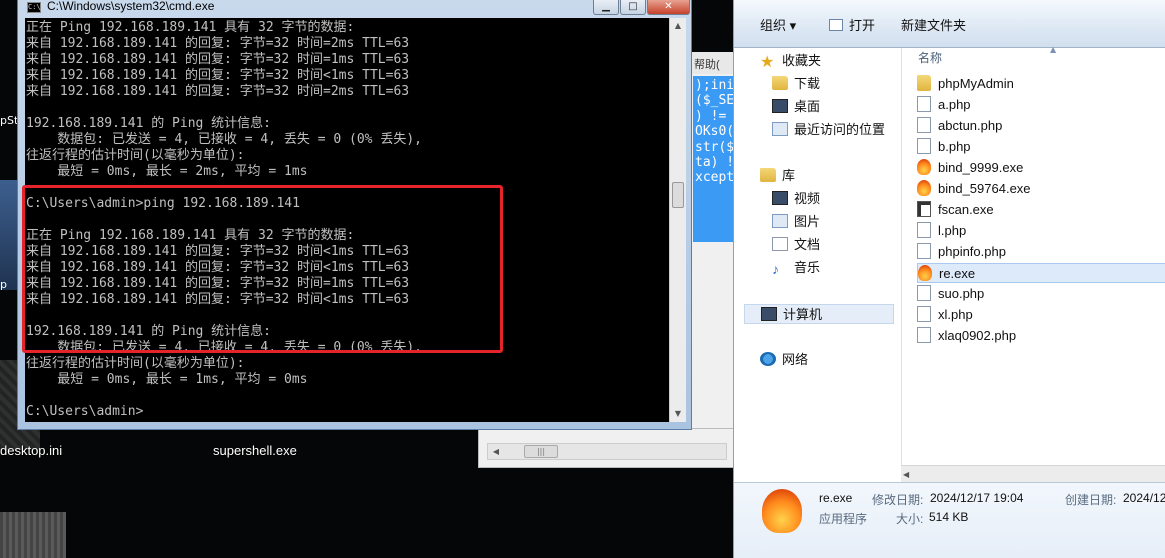  Describe the element at coordinates (1041, 294) in the screenshot. I see `file-row: suo.php` at that location.